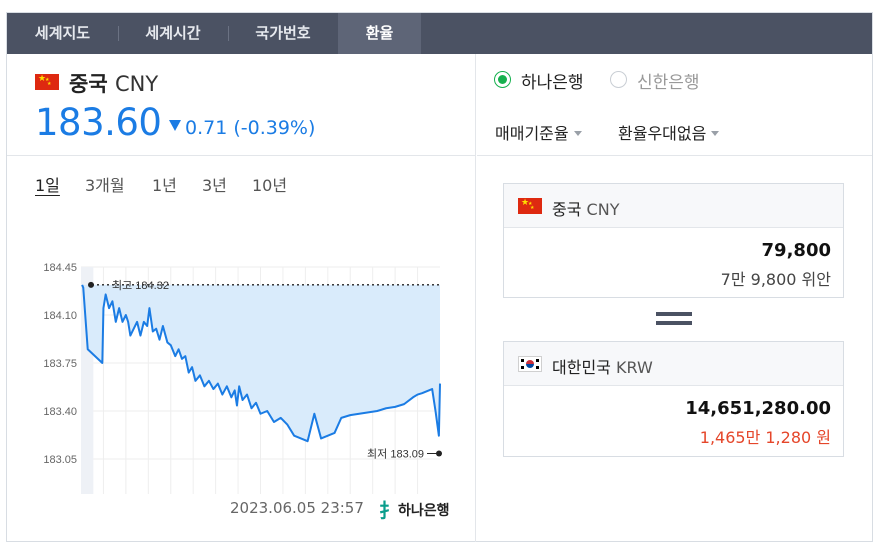 This screenshot has height=552, width=881. I want to click on hana-bank-icon: ⺘, so click(389, 511).